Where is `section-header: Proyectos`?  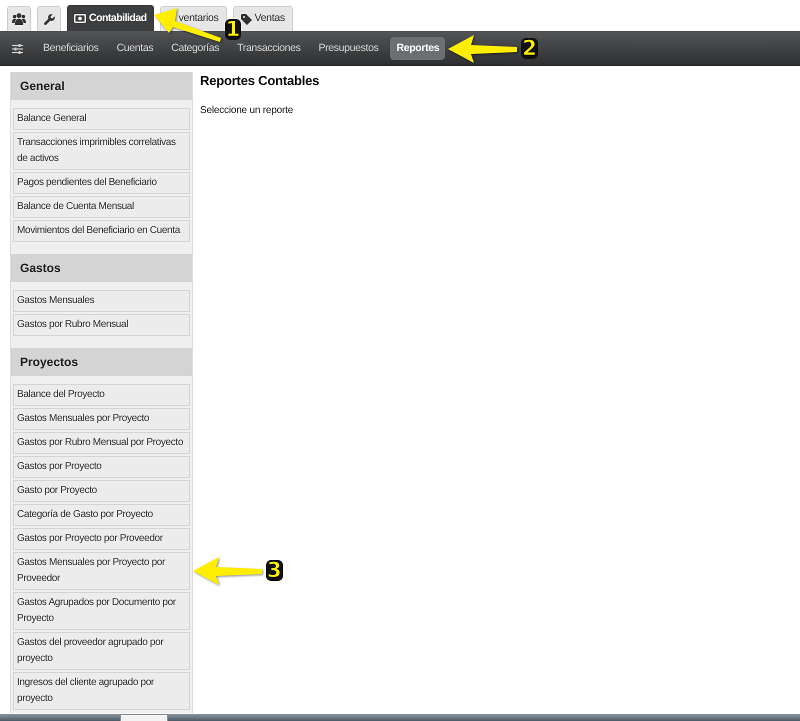
section-header: Proyectos is located at coordinates (101, 362).